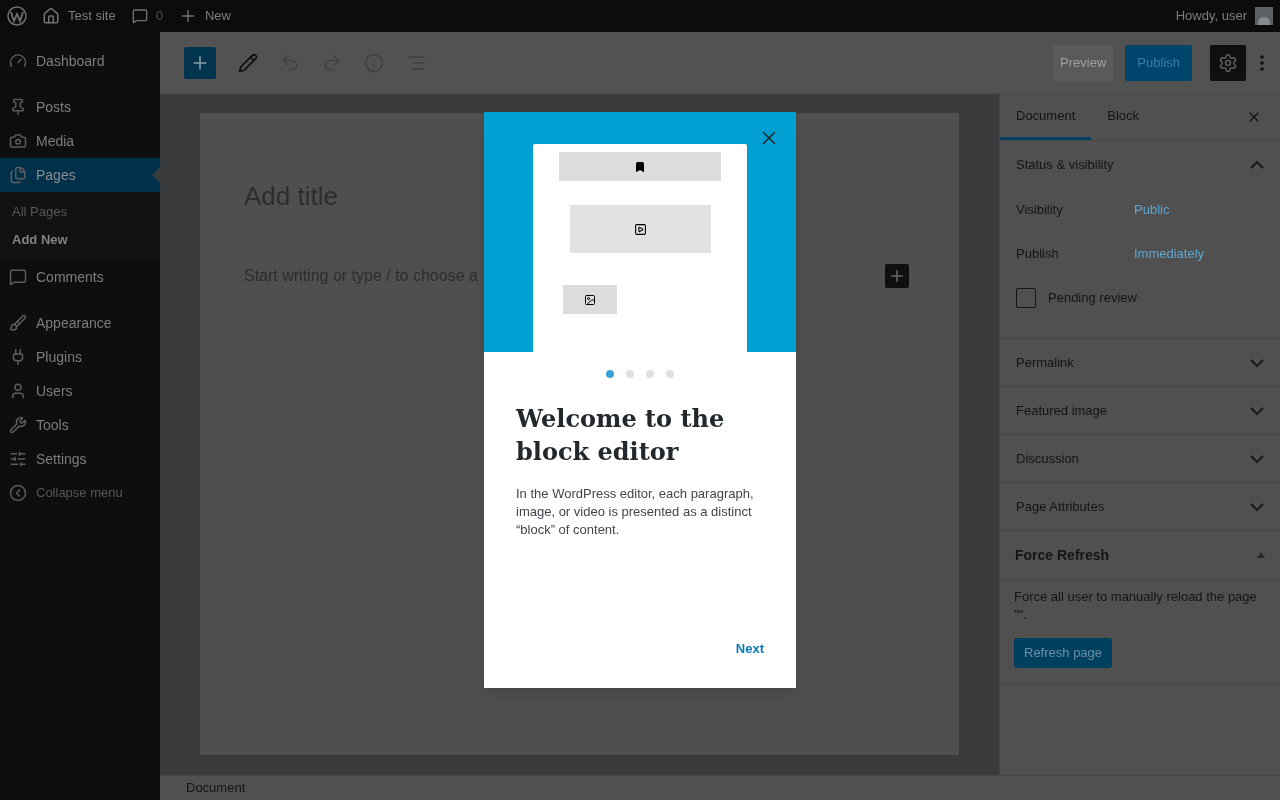  Describe the element at coordinates (1211, 16) in the screenshot. I see `greeting-text: Howdy, user` at that location.